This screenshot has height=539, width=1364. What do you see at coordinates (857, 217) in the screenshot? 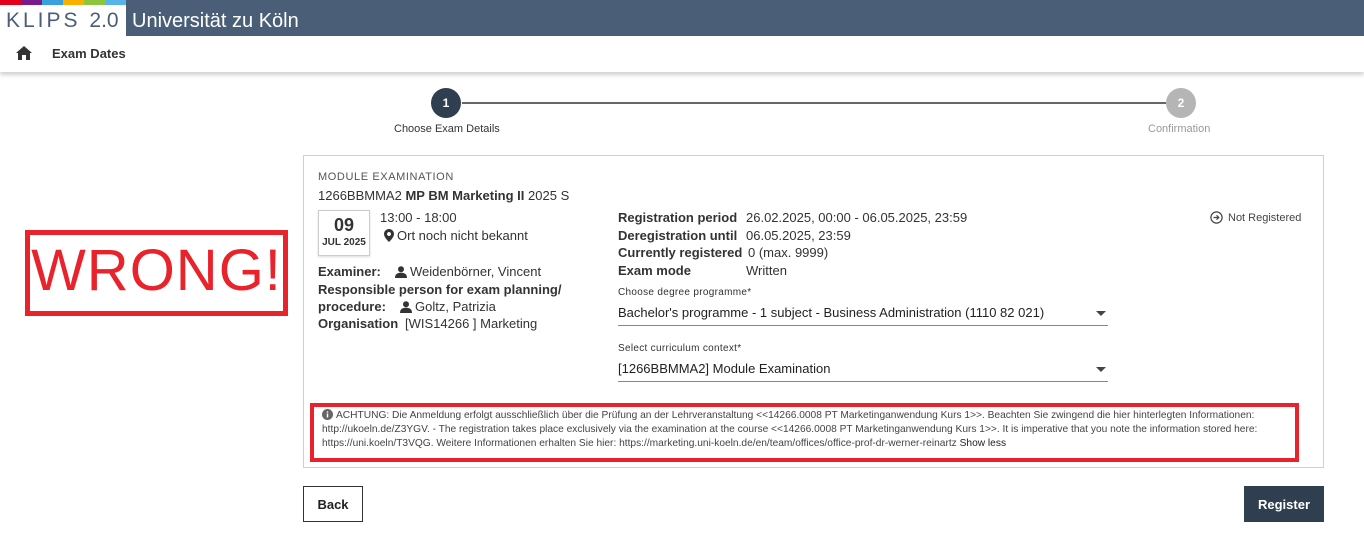
I see `registration-period-value: 26.02.2025, 00:00 - 06.05.2025, 23:59` at bounding box center [857, 217].